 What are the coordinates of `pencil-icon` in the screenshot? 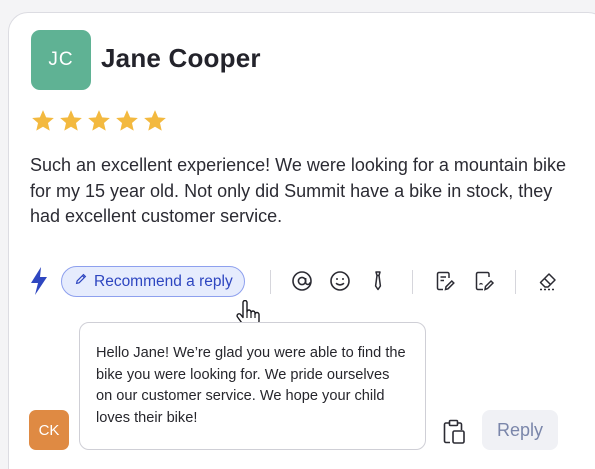 It's located at (84, 281).